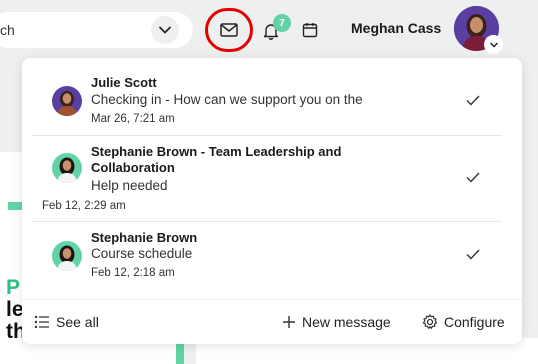 The image size is (538, 364). I want to click on user-menu-button, so click(493, 44).